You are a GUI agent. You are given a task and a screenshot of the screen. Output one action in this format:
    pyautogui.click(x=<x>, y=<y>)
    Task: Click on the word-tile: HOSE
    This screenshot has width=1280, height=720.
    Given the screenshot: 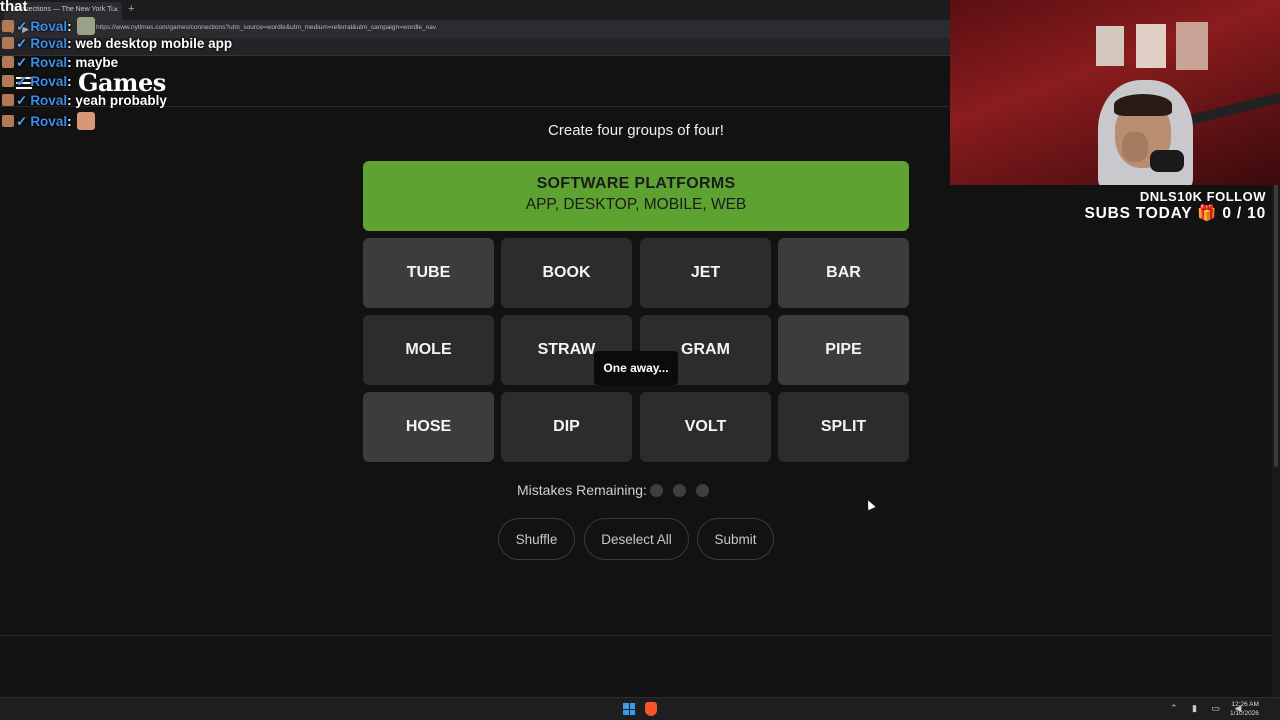 What is the action you would take?
    pyautogui.click(x=428, y=427)
    